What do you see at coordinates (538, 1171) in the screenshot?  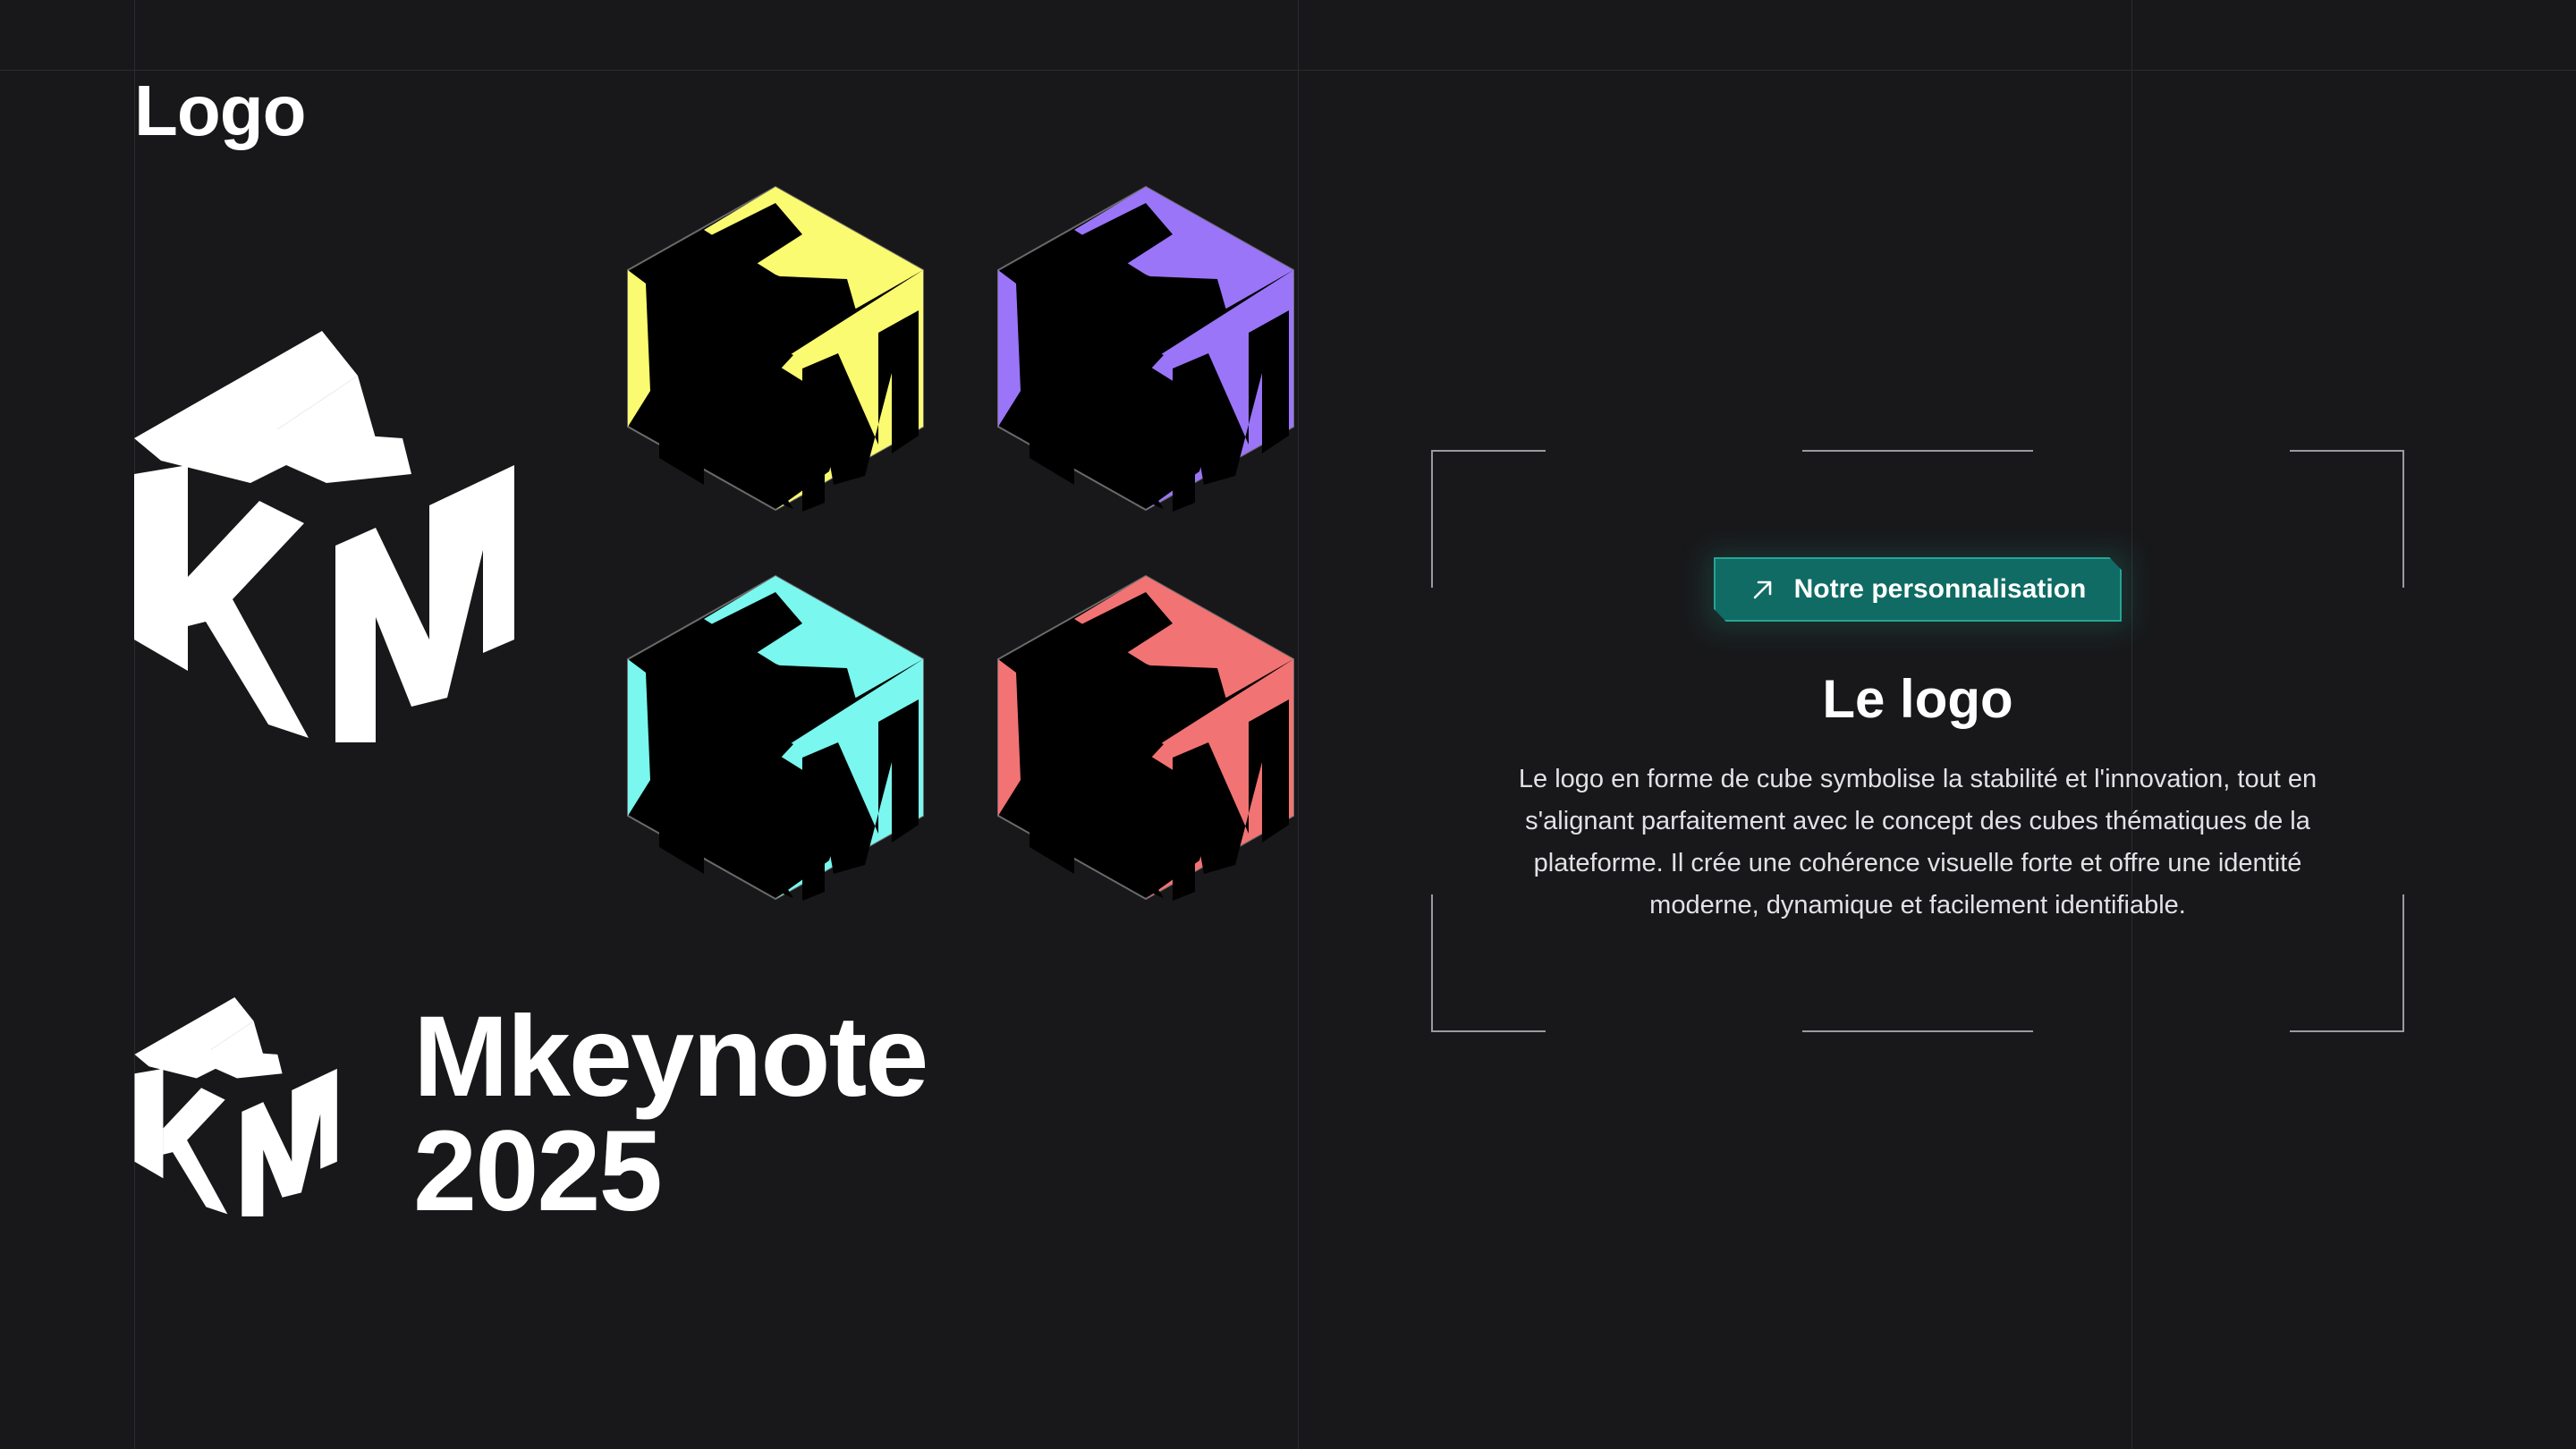 I see `wordmark-line-2: 2025` at bounding box center [538, 1171].